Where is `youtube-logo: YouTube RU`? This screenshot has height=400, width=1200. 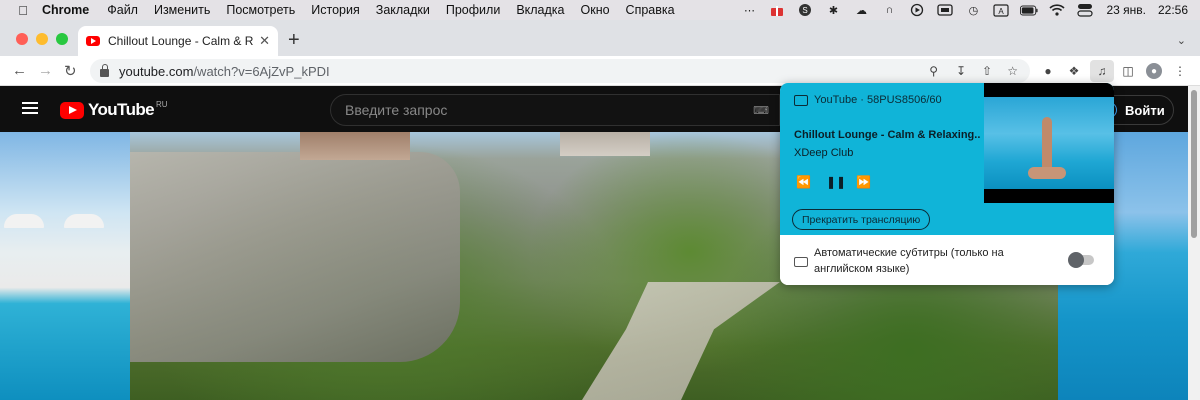
youtube-logo: YouTube RU is located at coordinates (114, 110).